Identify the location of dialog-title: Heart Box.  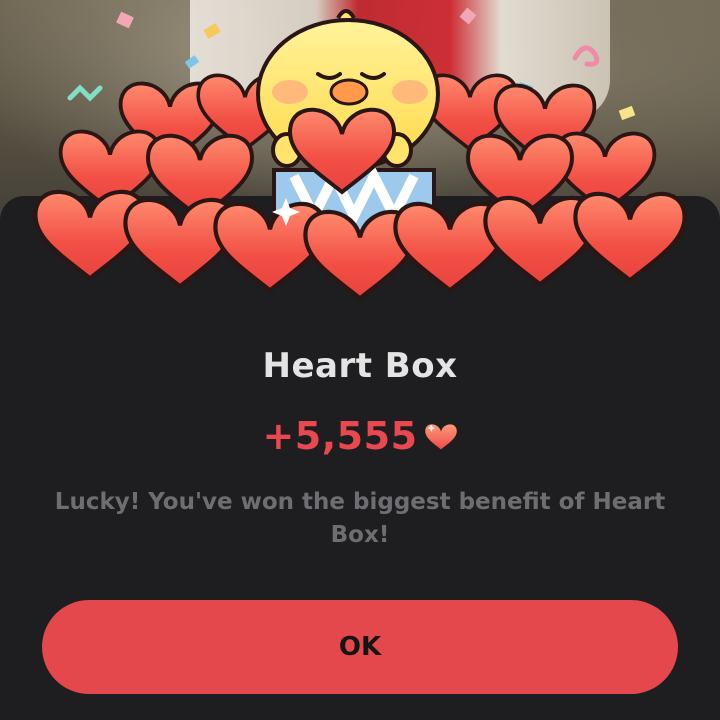
(360, 366).